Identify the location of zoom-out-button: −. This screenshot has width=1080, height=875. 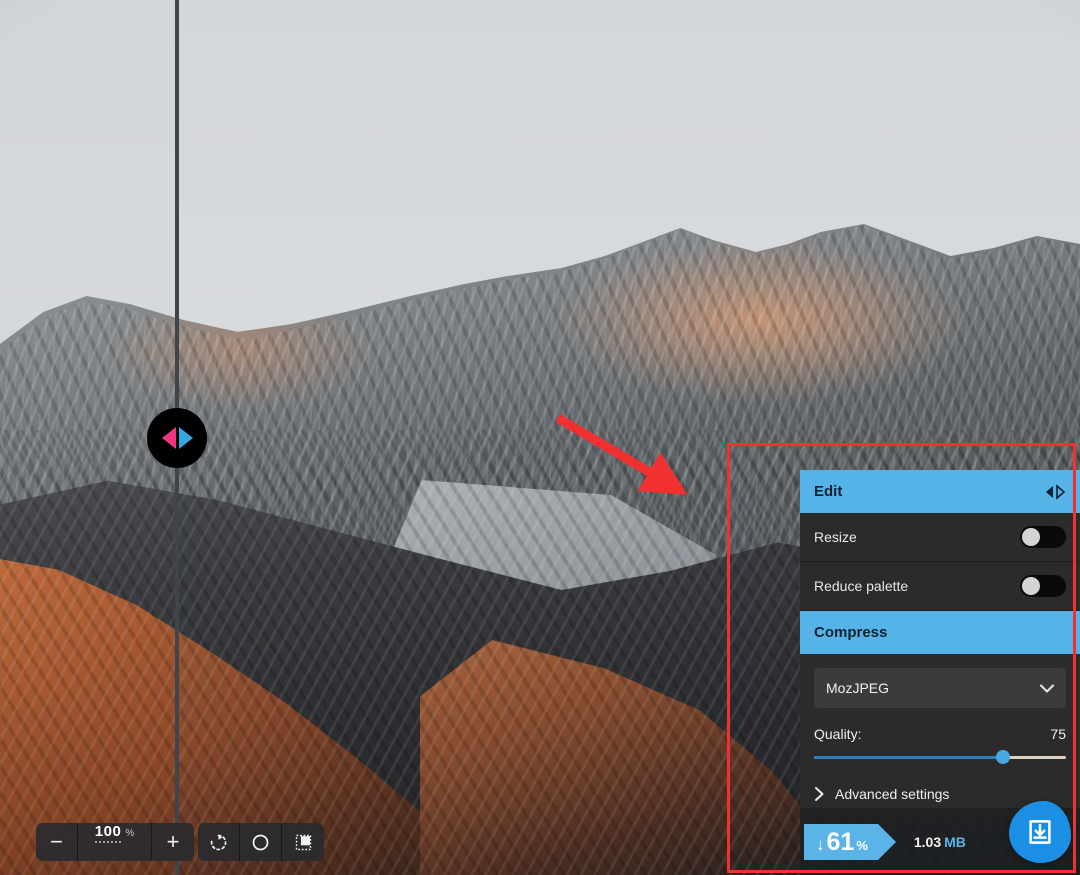
(57, 842).